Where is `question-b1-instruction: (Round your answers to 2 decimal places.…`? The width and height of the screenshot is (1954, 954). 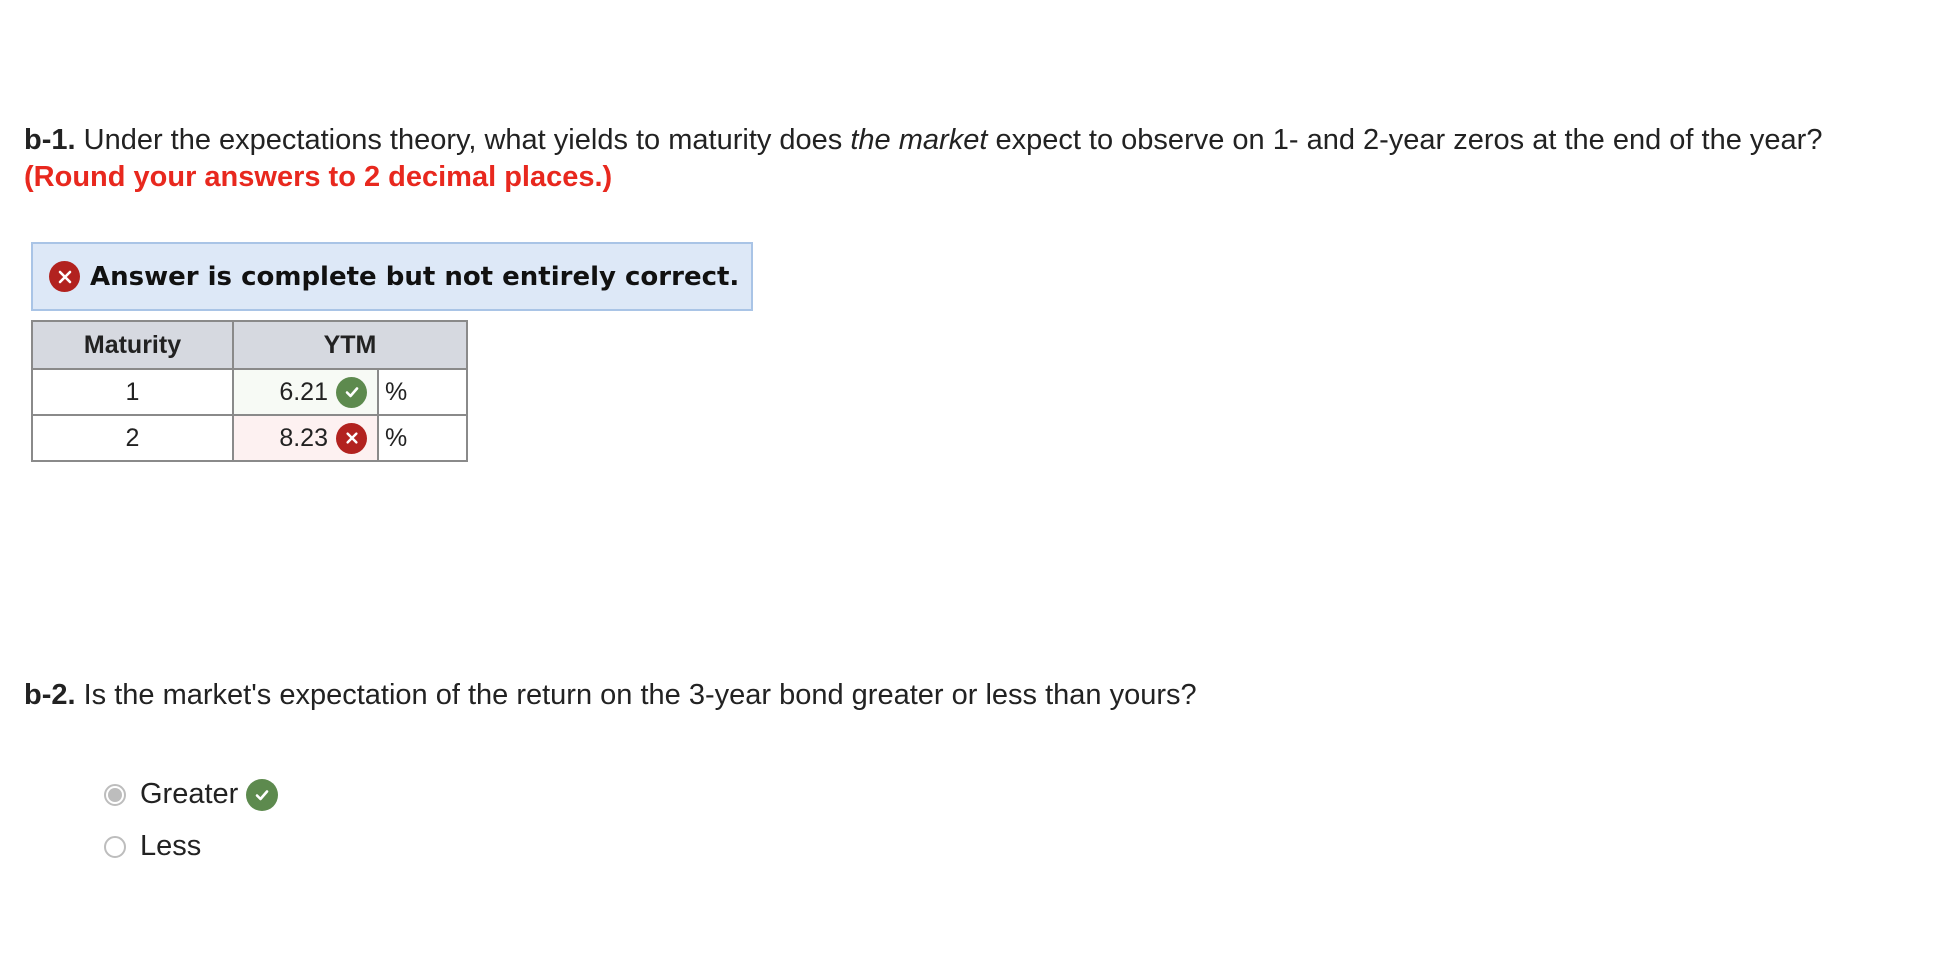 question-b1-instruction: (Round your answers to 2 decimal places.… is located at coordinates (318, 177).